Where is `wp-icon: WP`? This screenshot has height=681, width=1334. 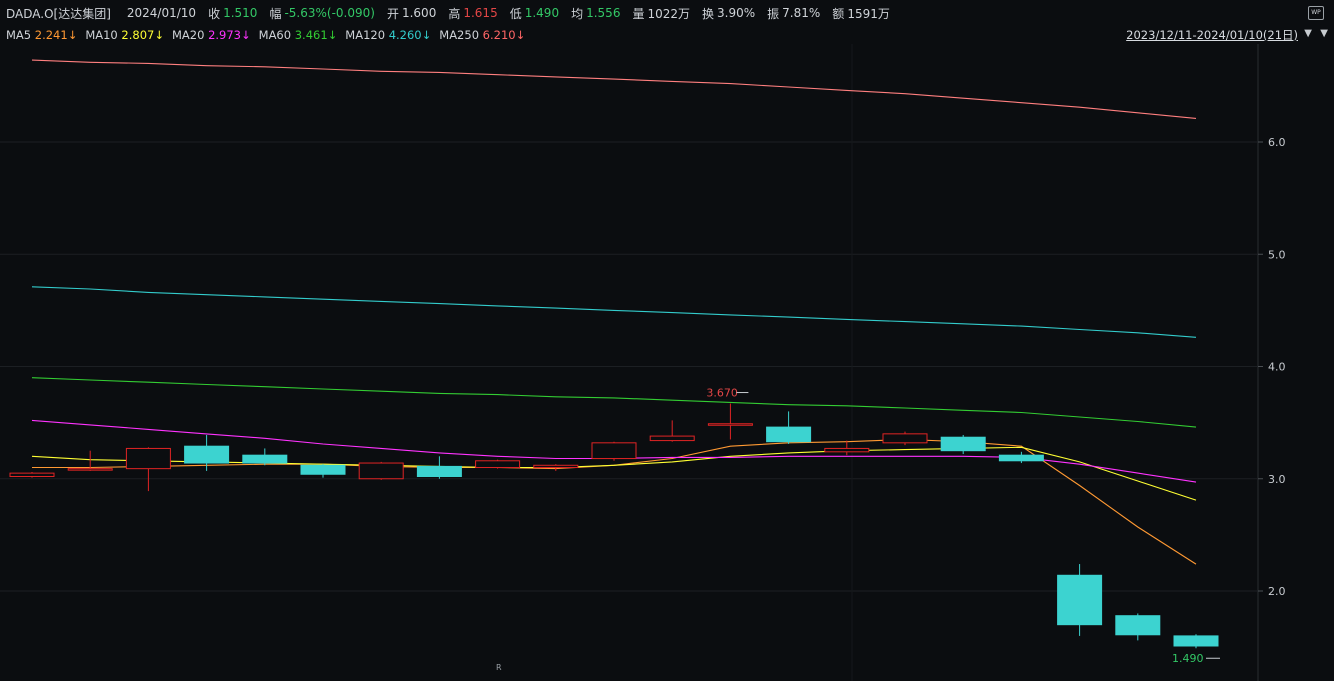
wp-icon: WP is located at coordinates (1316, 13).